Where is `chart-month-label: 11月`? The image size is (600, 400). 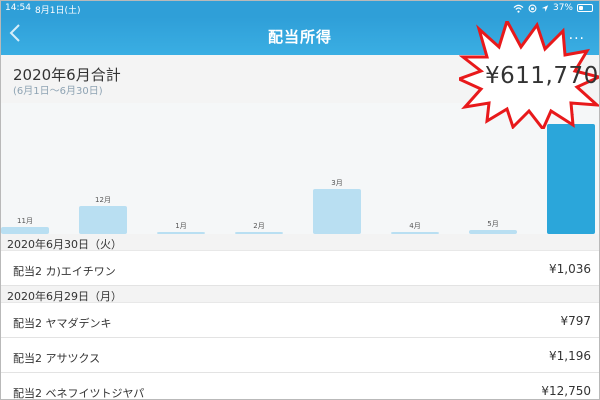
chart-month-label: 11月 is located at coordinates (25, 221).